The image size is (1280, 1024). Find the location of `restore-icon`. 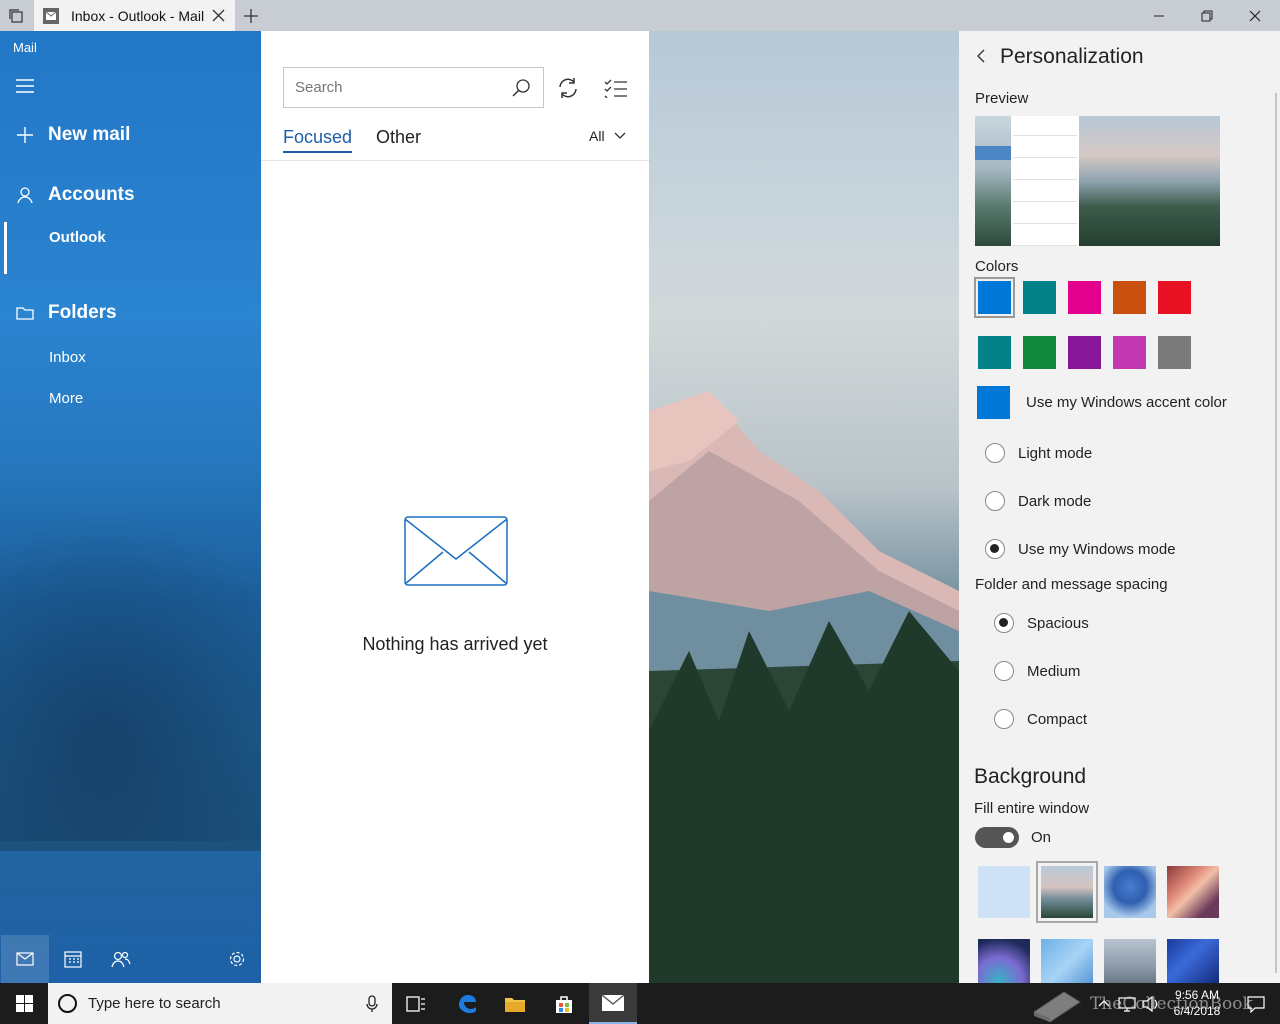

restore-icon is located at coordinates (1207, 15).